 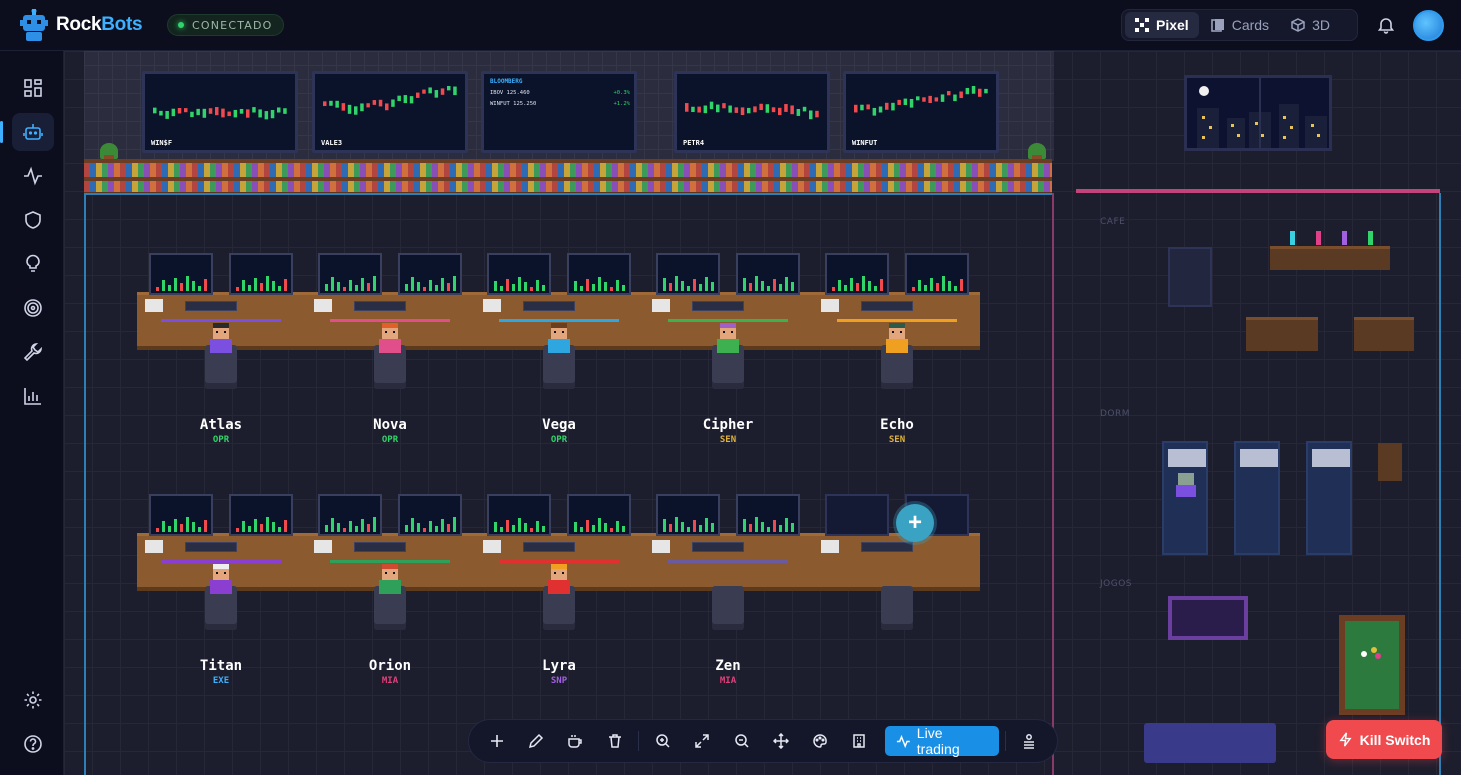 I want to click on move-icon, so click(x=780, y=741).